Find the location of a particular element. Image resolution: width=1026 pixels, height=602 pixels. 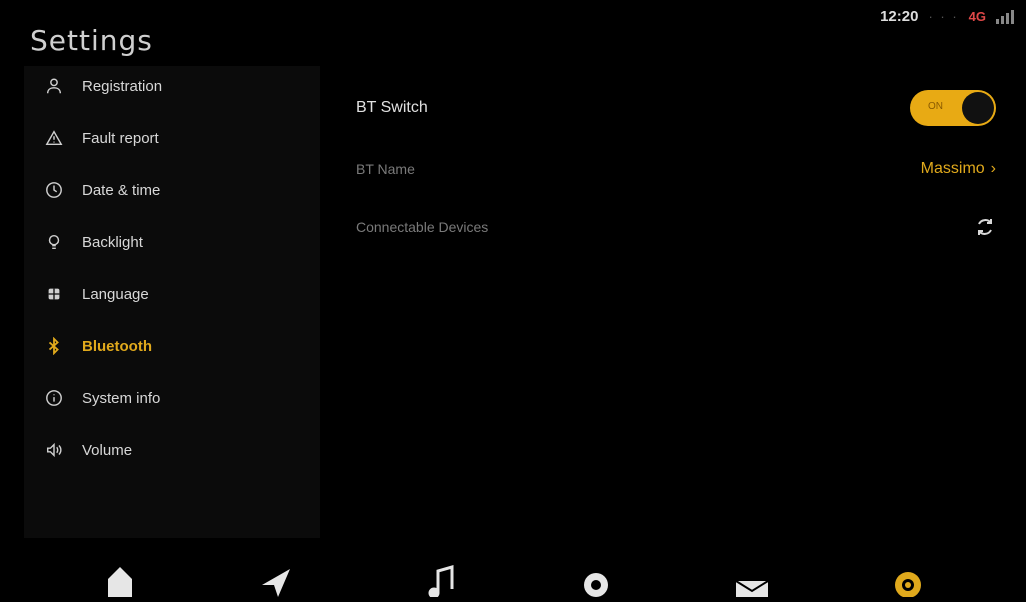

signal-bars-icon is located at coordinates (1005, 16).